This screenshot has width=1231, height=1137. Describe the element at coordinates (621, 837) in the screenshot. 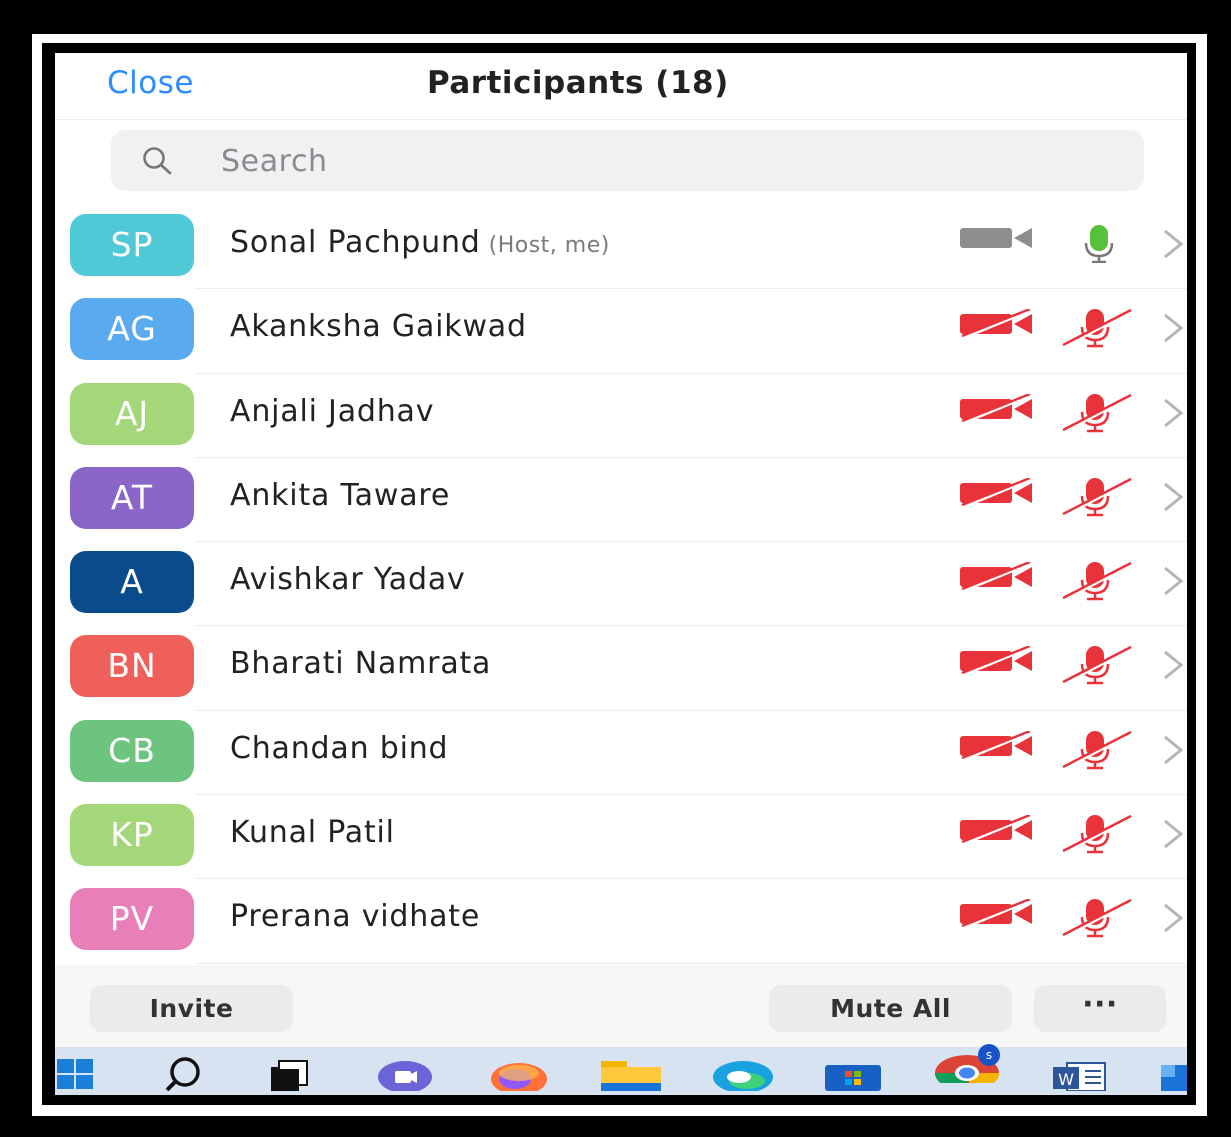

I see `participant-row: KP Kunal Patil` at that location.